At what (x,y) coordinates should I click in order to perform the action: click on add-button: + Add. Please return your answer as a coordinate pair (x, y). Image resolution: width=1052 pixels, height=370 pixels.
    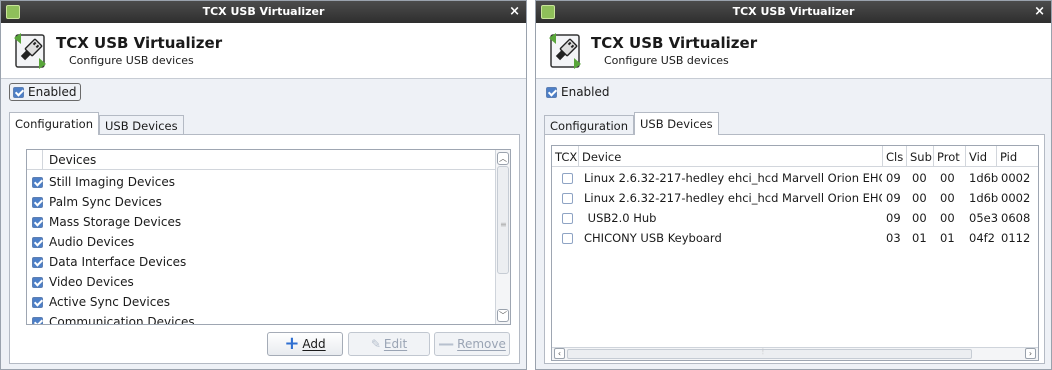
    Looking at the image, I should click on (305, 344).